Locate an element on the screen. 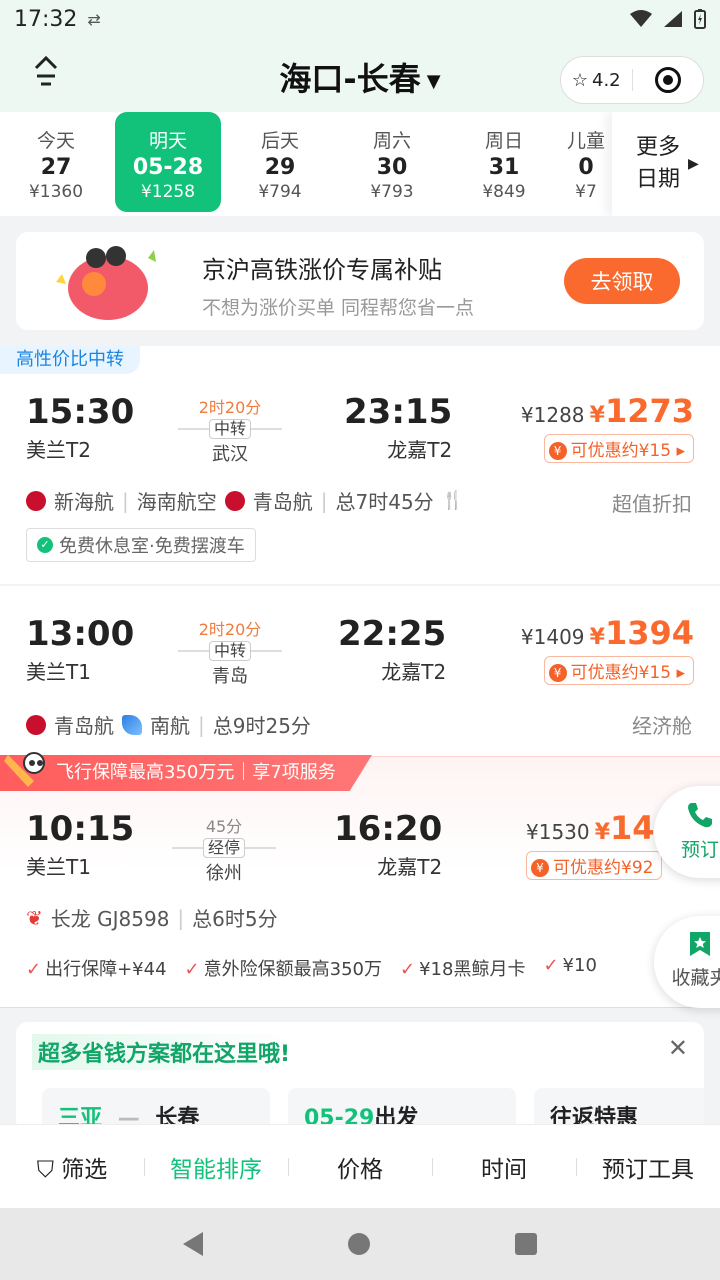 The height and width of the screenshot is (1280, 720). claim-button: 去领取 is located at coordinates (622, 281).